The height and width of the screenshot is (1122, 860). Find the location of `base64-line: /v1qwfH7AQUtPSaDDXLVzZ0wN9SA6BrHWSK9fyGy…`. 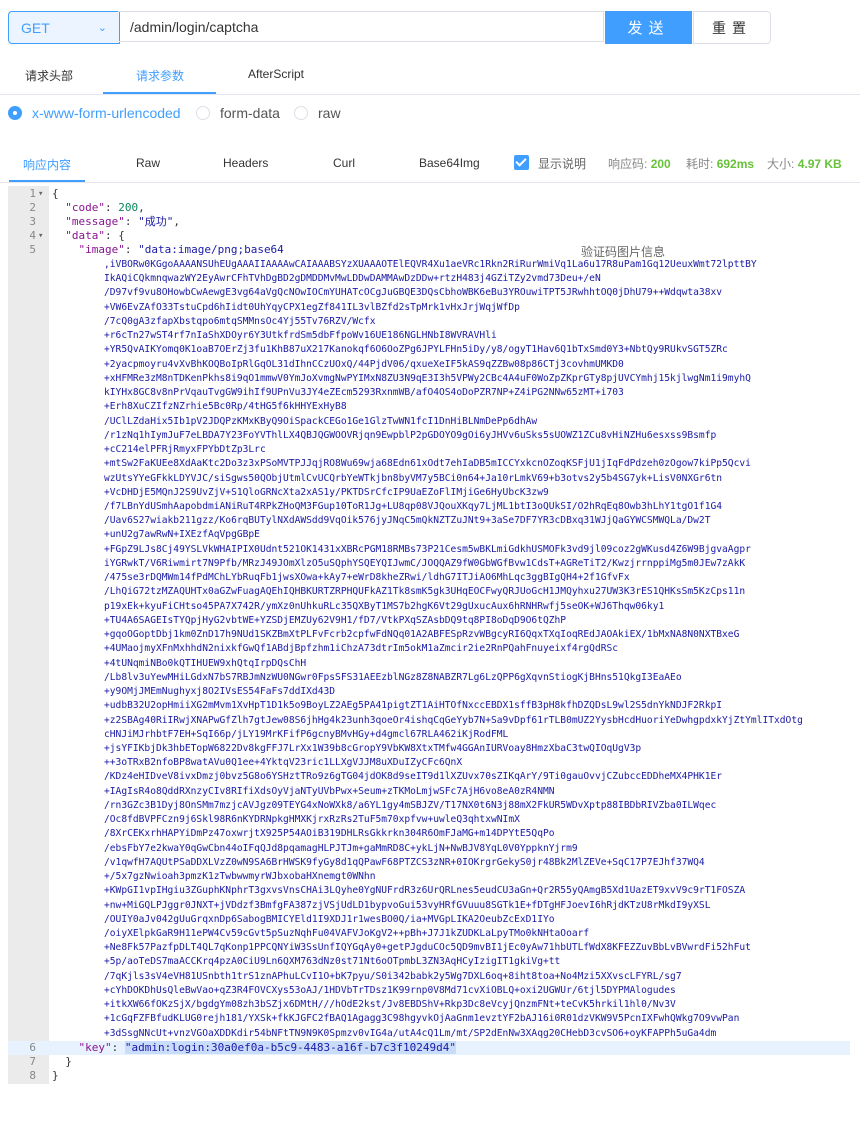

base64-line: /v1qwfH7AQUtPSaDDXLVzZ0wN9SA6BrHWSK9fyGy… is located at coordinates (404, 862).